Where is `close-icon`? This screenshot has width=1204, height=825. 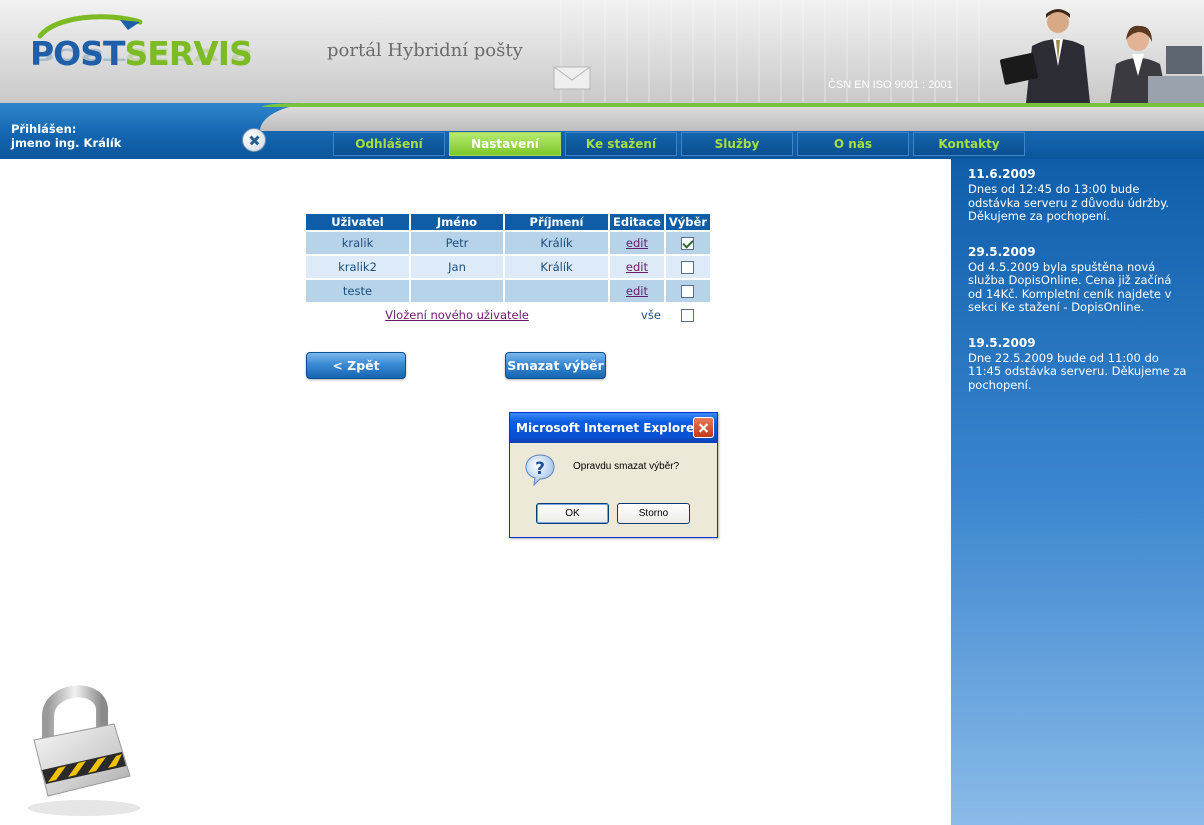
close-icon is located at coordinates (254, 140).